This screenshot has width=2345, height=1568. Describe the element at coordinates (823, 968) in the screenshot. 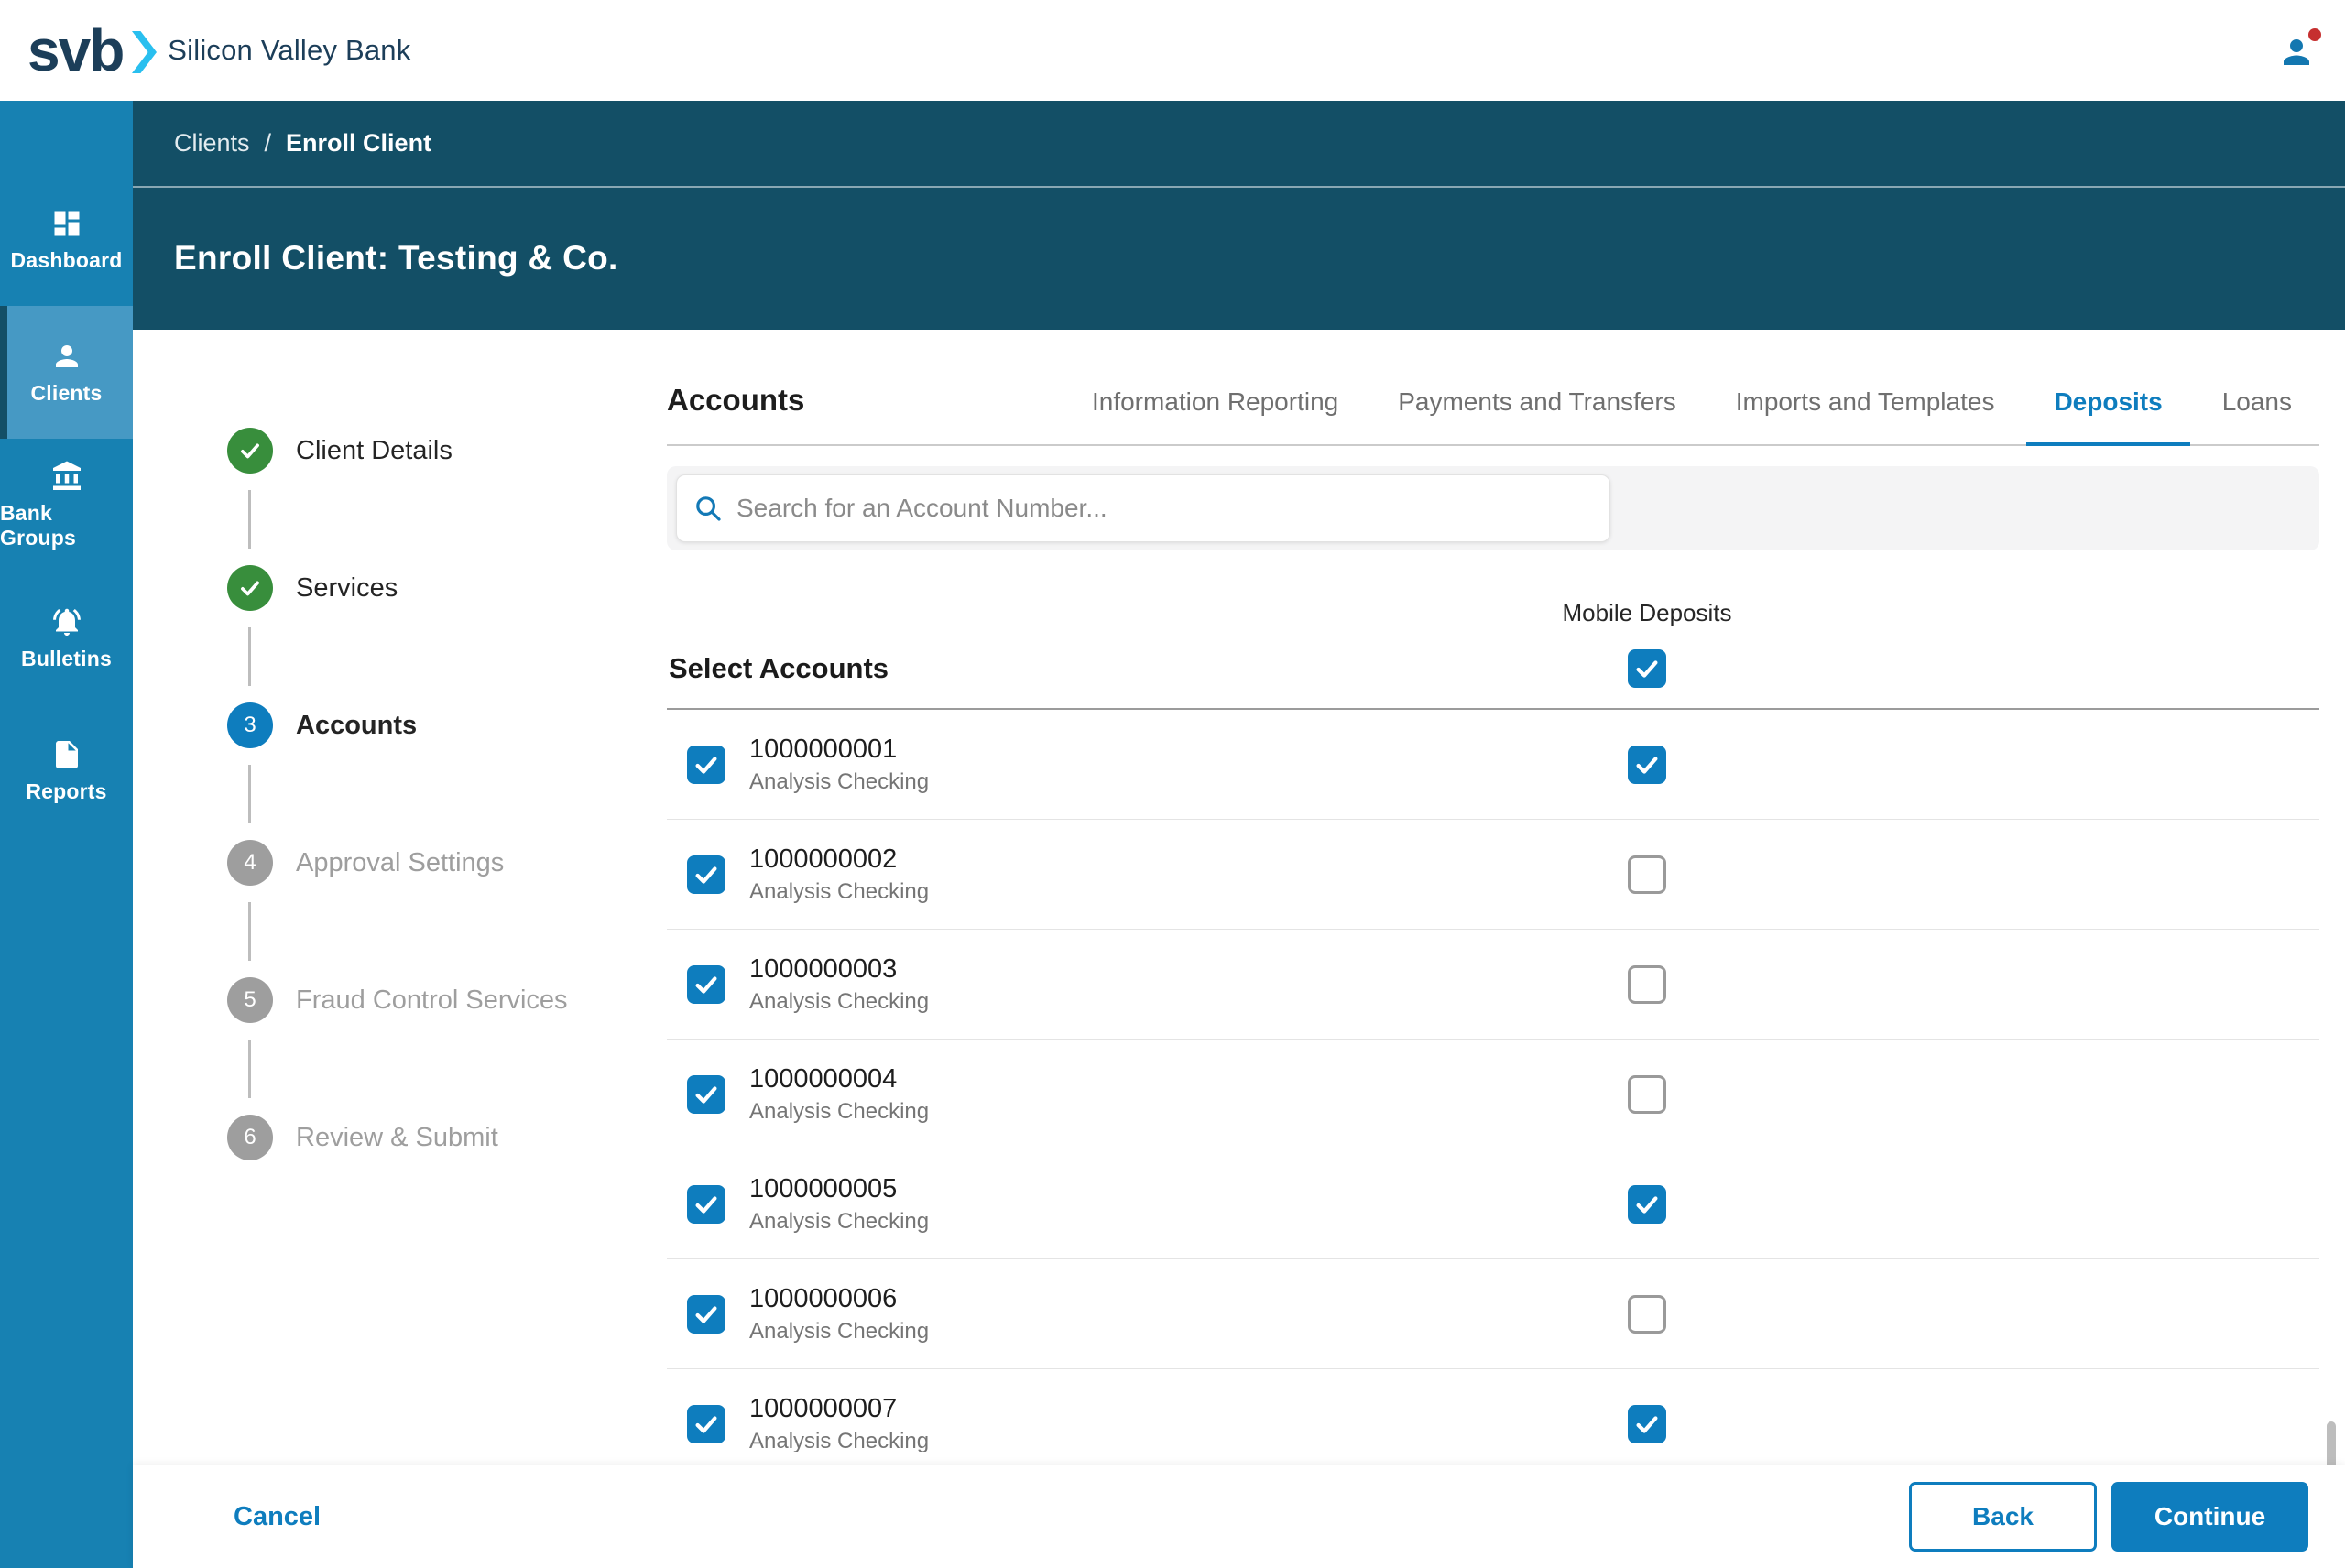

I see `account-number: 1000000003` at that location.